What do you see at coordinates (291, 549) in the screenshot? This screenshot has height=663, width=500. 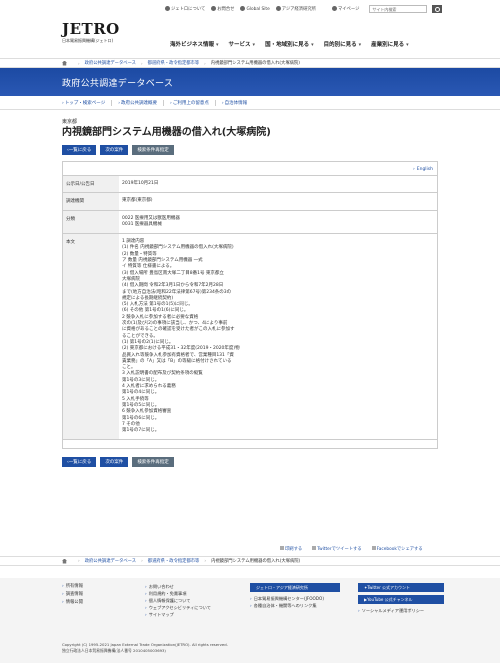 I see `print-link: 印刷する` at bounding box center [291, 549].